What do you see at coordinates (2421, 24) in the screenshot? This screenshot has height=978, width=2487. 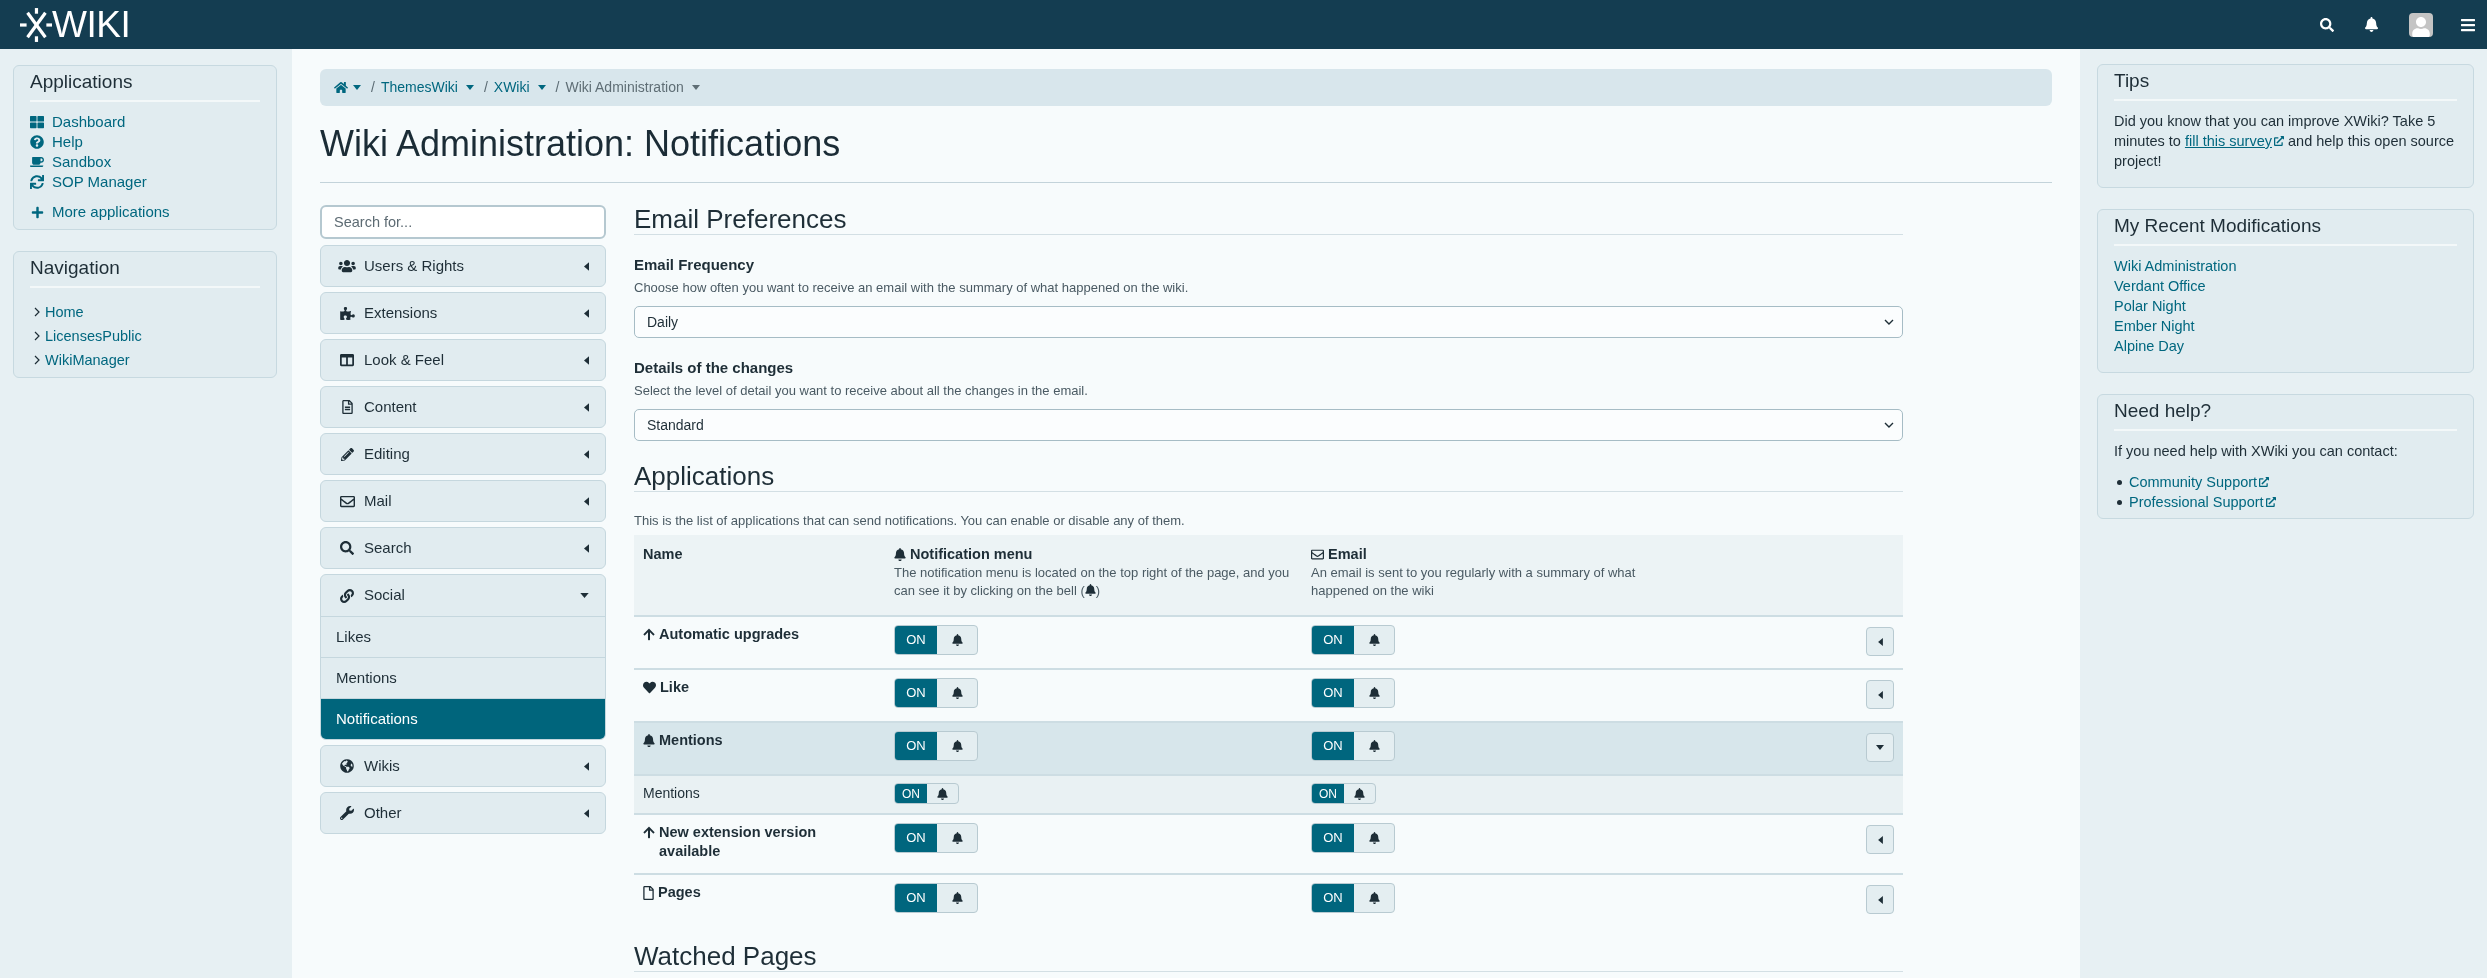 I see `avatar-icon` at bounding box center [2421, 24].